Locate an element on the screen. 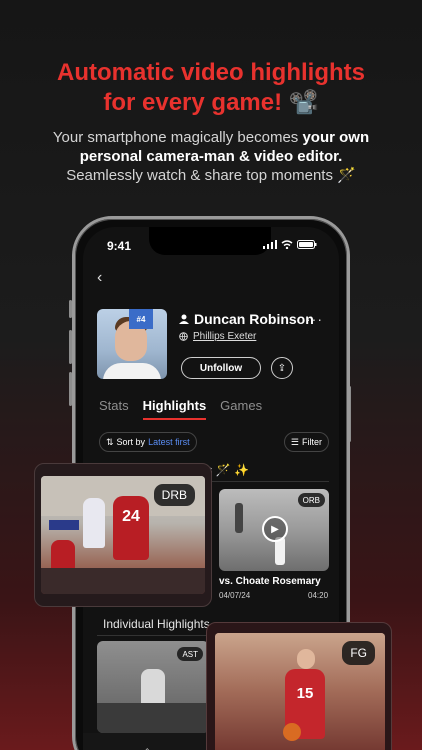 This screenshot has height=750, width=422. subtitle-bold-2: personal camera-man & video editor. is located at coordinates (211, 156).